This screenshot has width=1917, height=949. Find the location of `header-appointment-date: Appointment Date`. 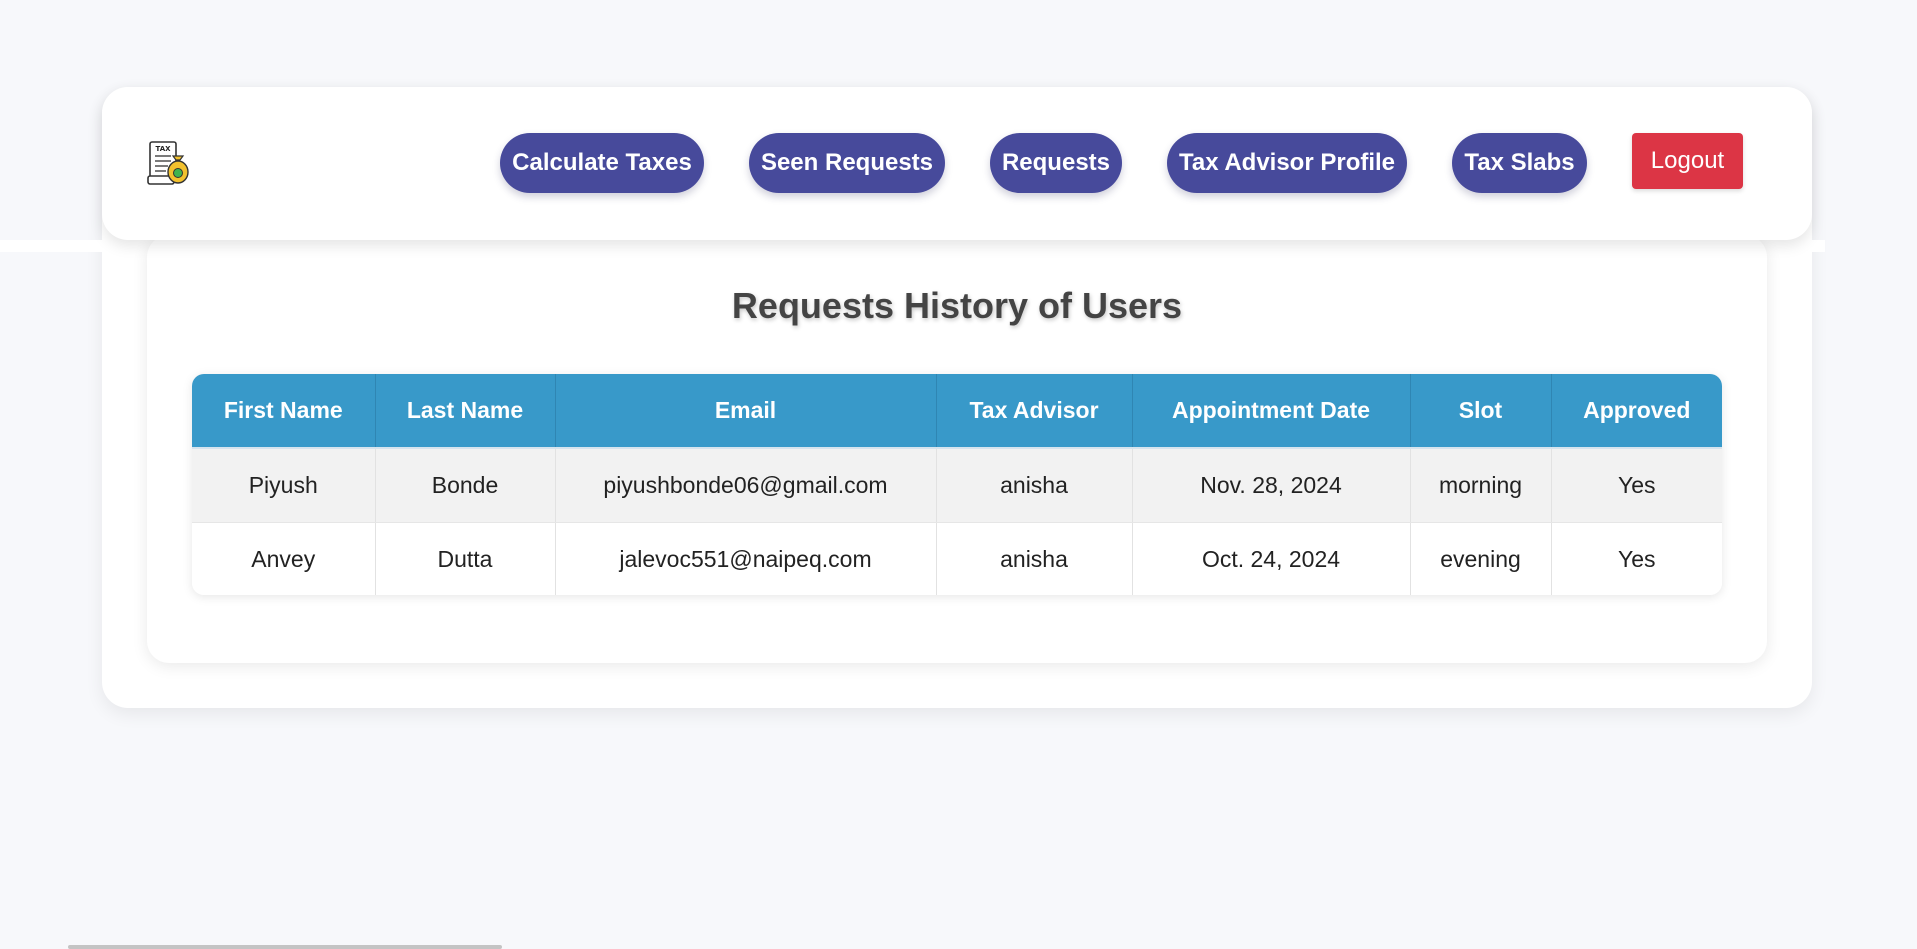

header-appointment-date: Appointment Date is located at coordinates (1271, 411).